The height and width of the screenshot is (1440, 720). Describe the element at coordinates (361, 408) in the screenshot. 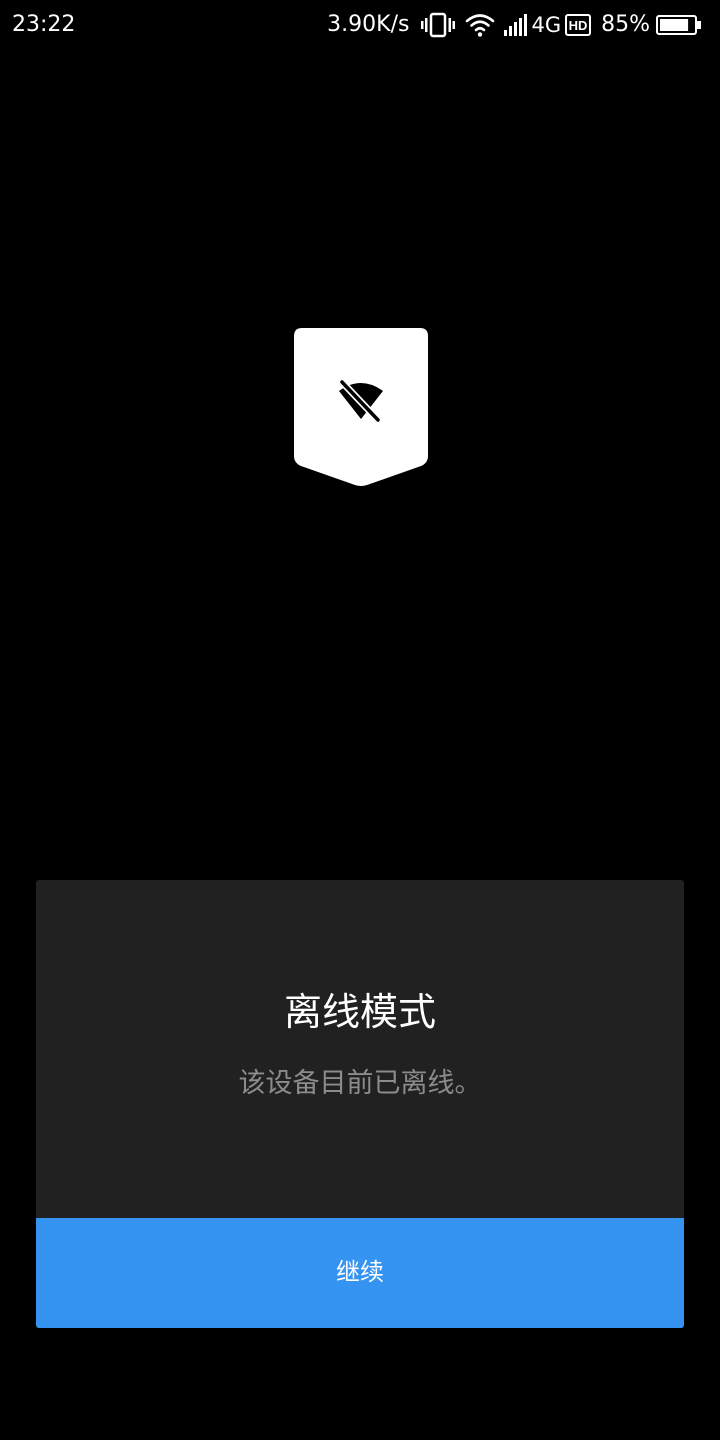

I see `offline-shield-badge` at that location.